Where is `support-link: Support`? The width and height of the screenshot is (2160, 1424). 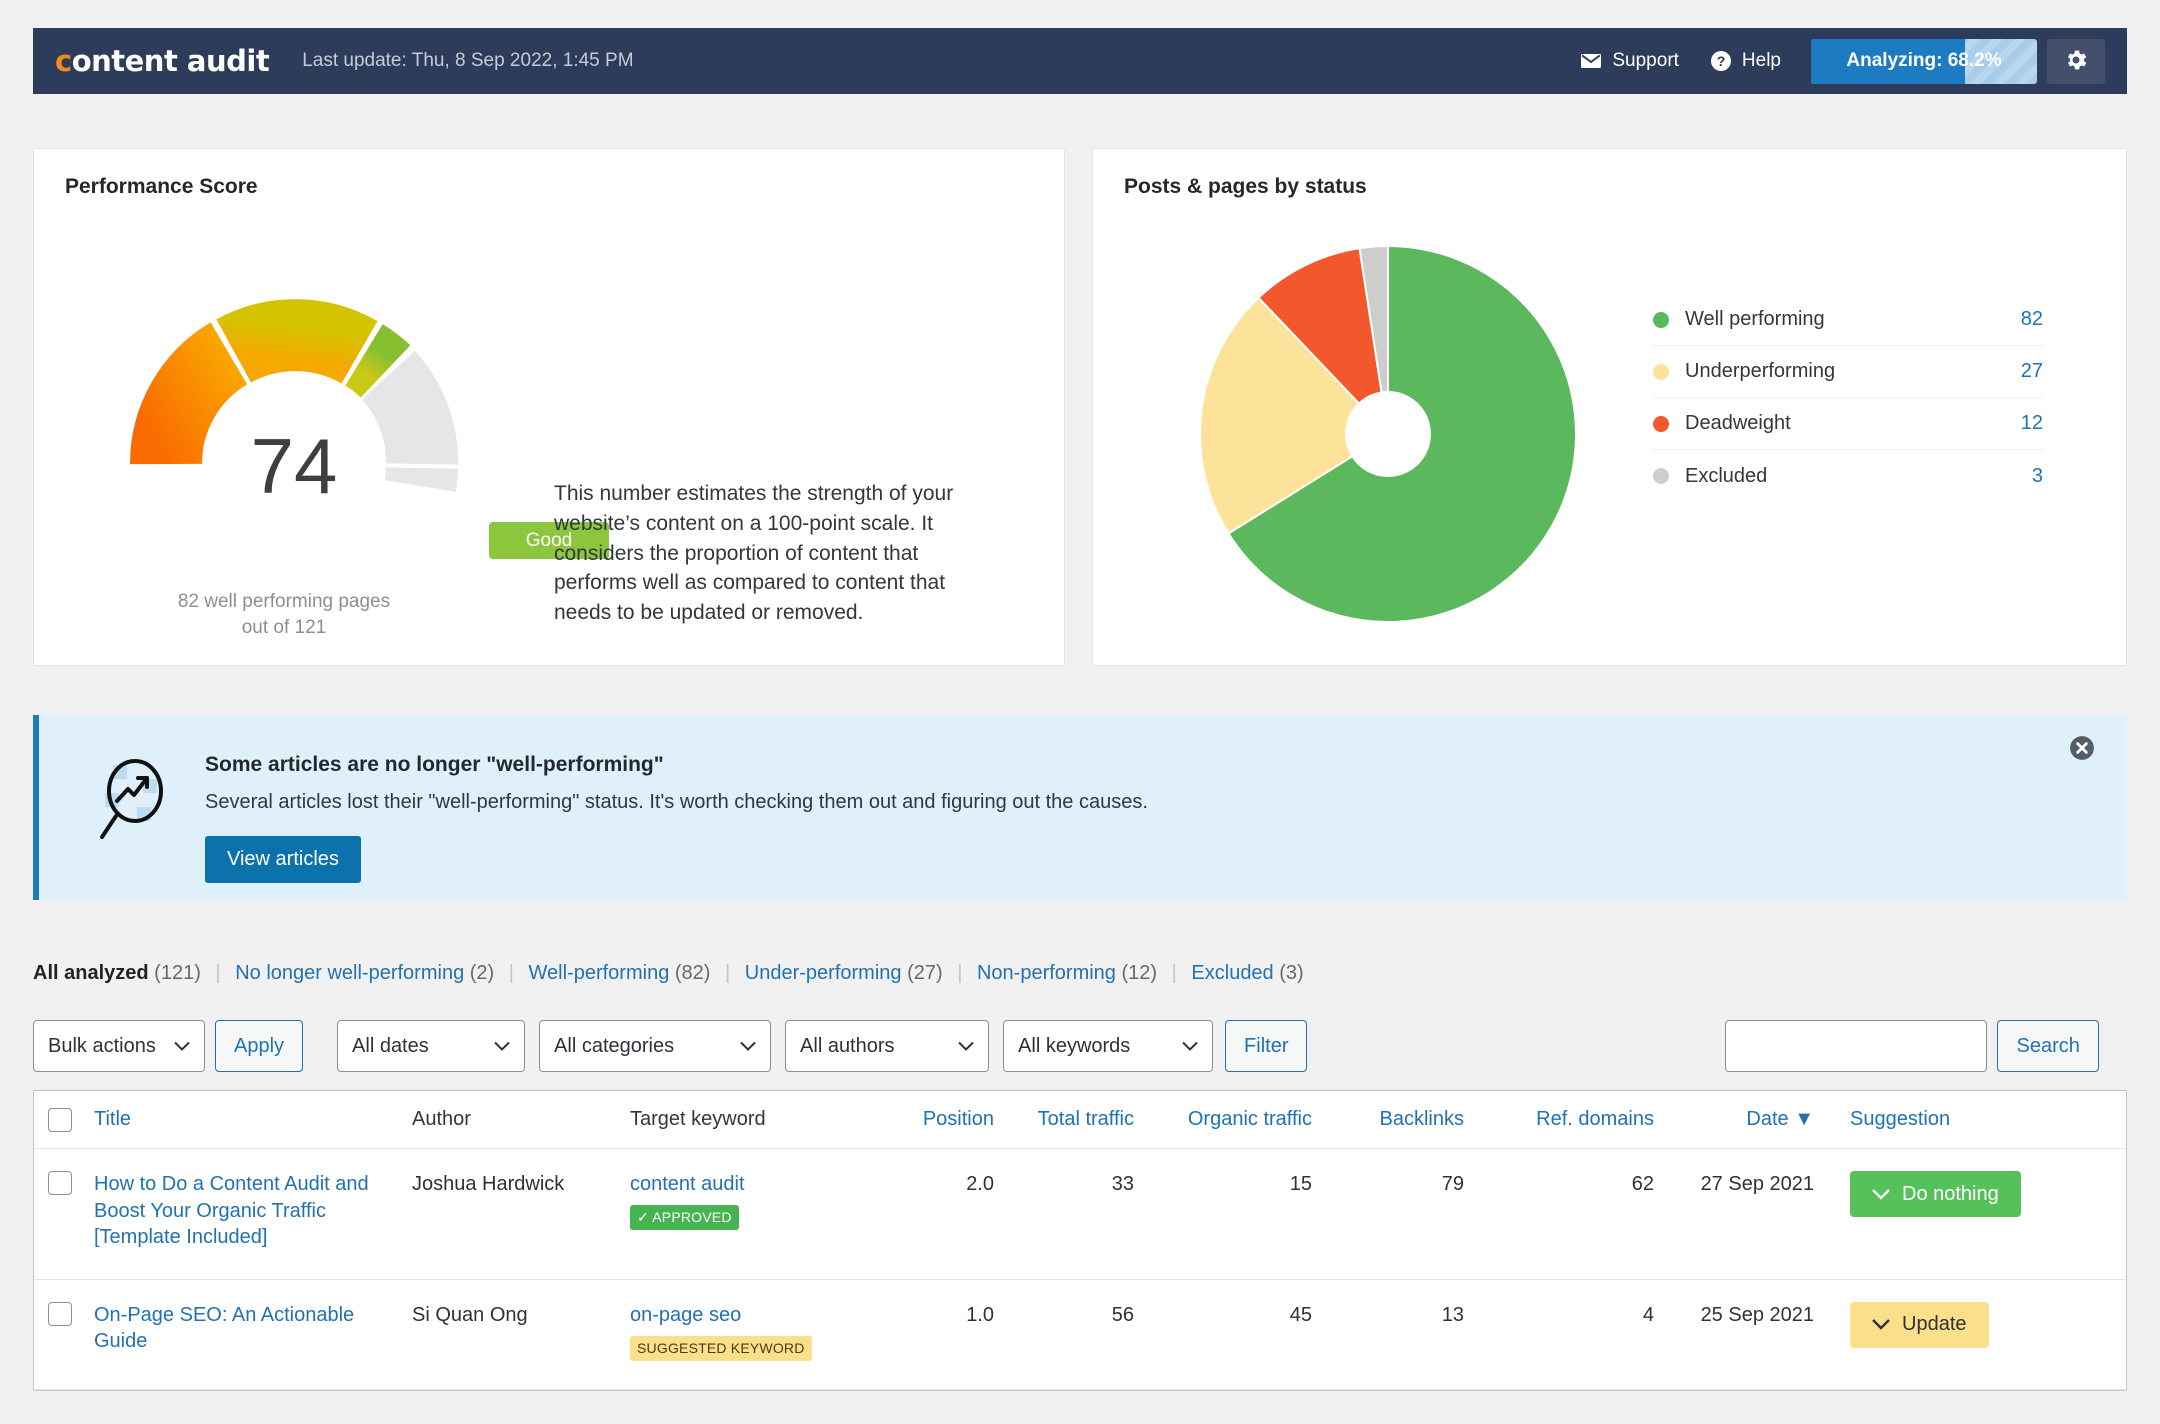 support-link: Support is located at coordinates (1629, 61).